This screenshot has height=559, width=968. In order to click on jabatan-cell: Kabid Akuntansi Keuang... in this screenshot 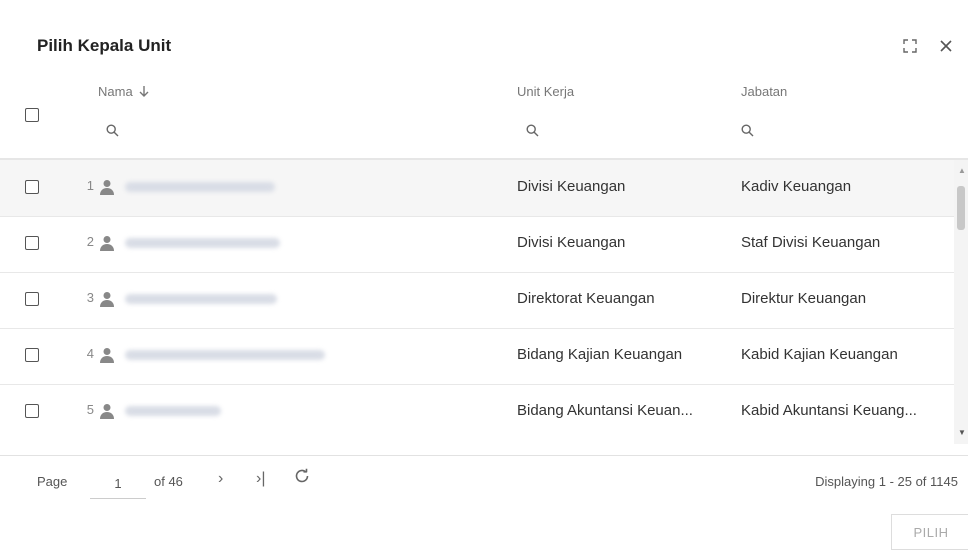, I will do `click(829, 410)`.